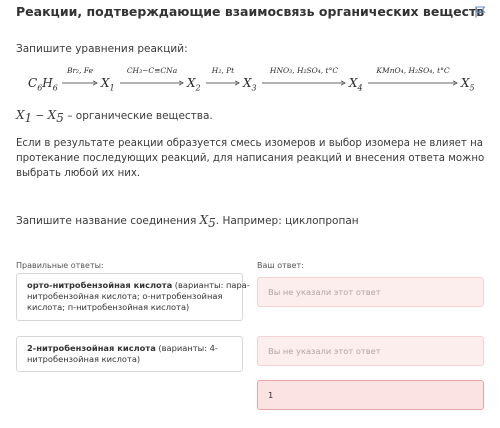  Describe the element at coordinates (80, 70) in the screenshot. I see `scheme-condition-1: Br₂, Fe` at that location.